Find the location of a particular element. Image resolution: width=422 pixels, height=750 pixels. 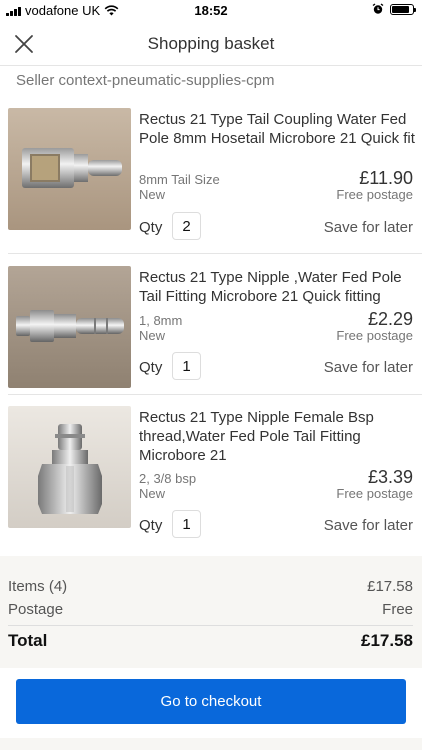

alarm-clock-icon is located at coordinates (378, 8).